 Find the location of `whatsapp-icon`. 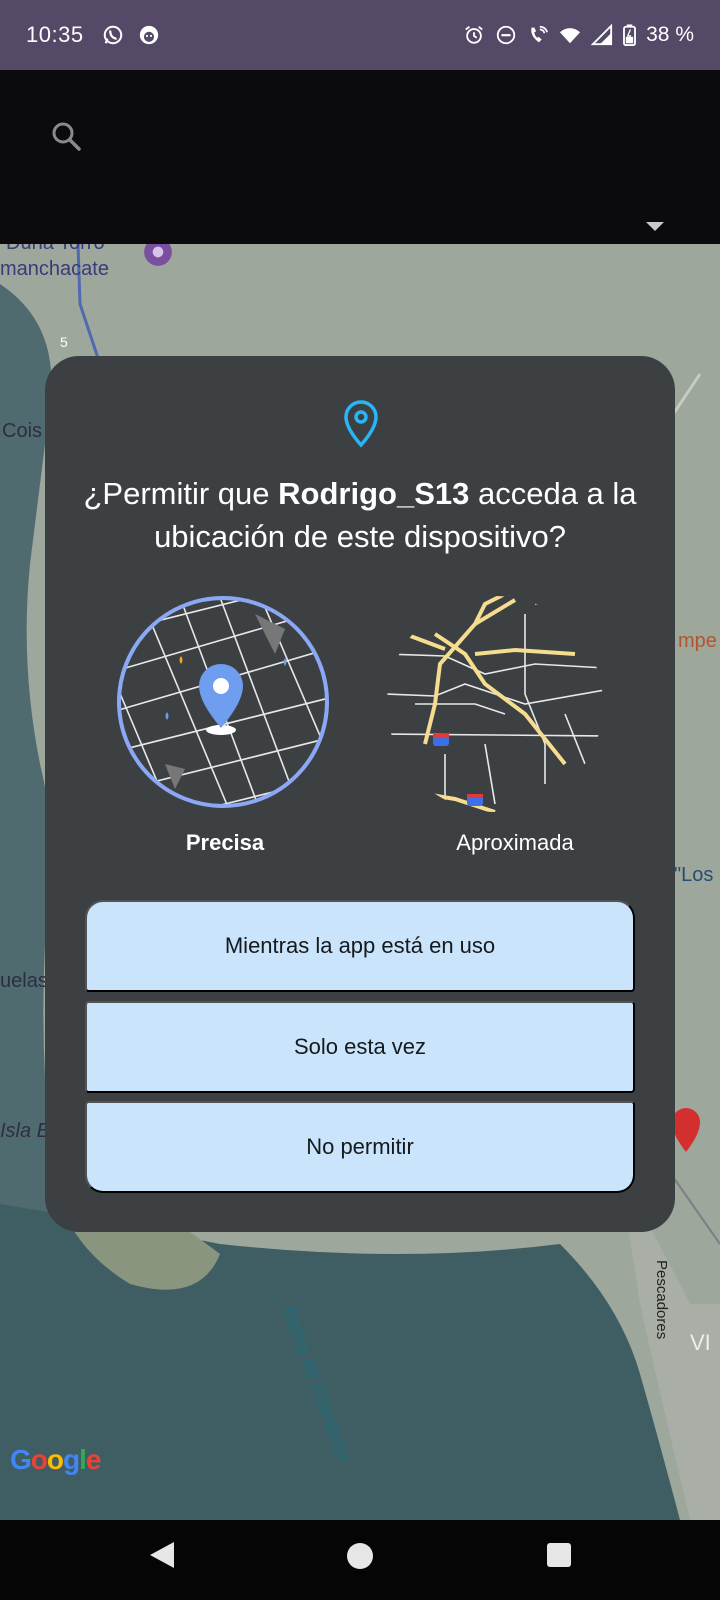

whatsapp-icon is located at coordinates (112, 35).